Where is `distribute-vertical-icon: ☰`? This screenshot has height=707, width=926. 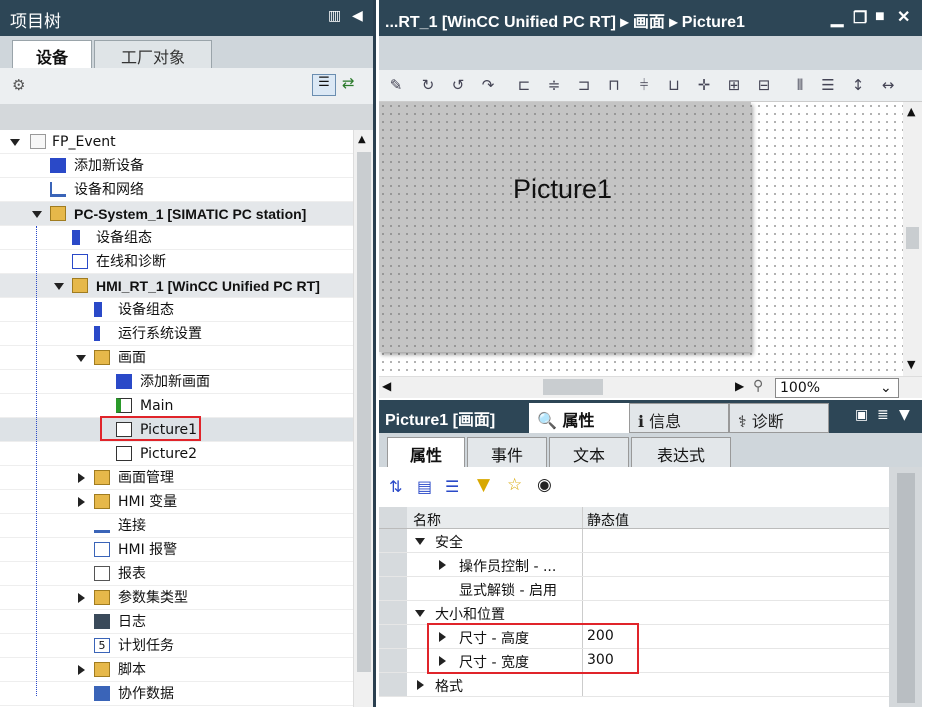
distribute-vertical-icon: ☰ is located at coordinates (828, 85).